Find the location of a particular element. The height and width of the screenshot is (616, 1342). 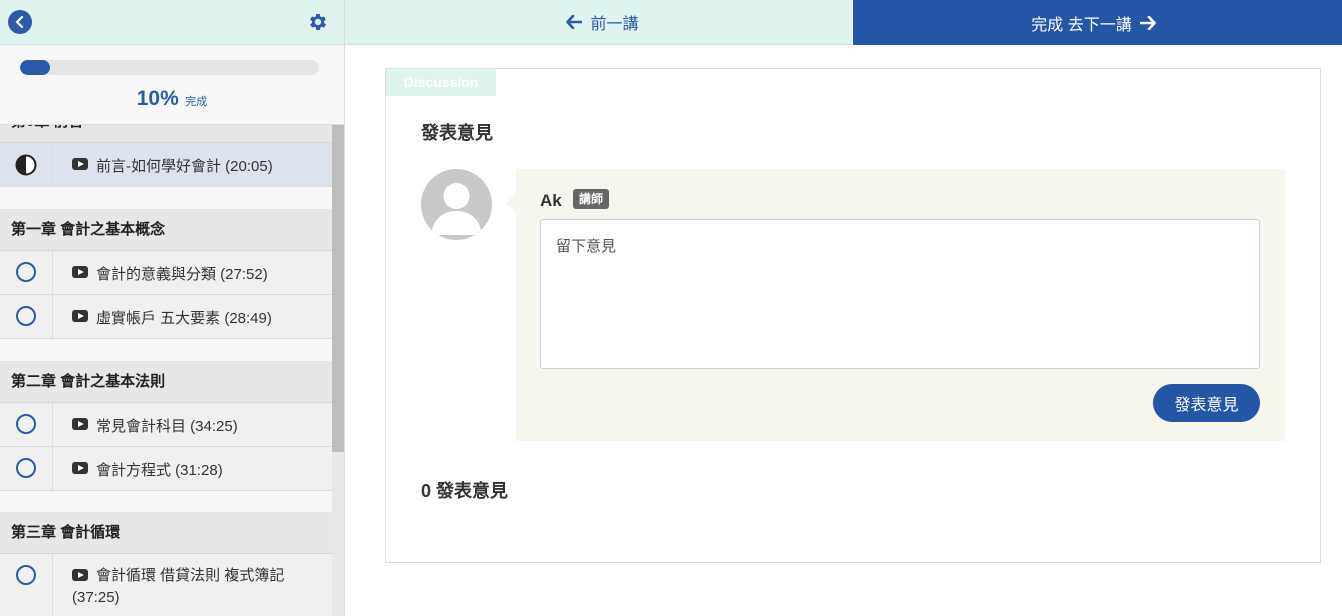

submit-comment-button: 發表意見 is located at coordinates (1206, 403).